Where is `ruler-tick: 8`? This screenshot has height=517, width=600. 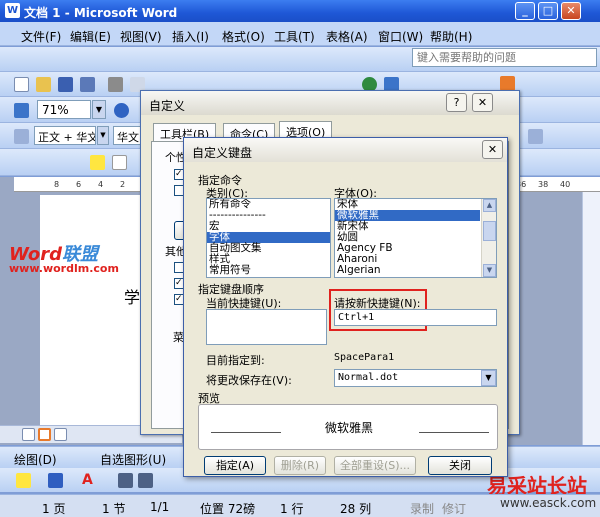 ruler-tick: 8 is located at coordinates (57, 184).